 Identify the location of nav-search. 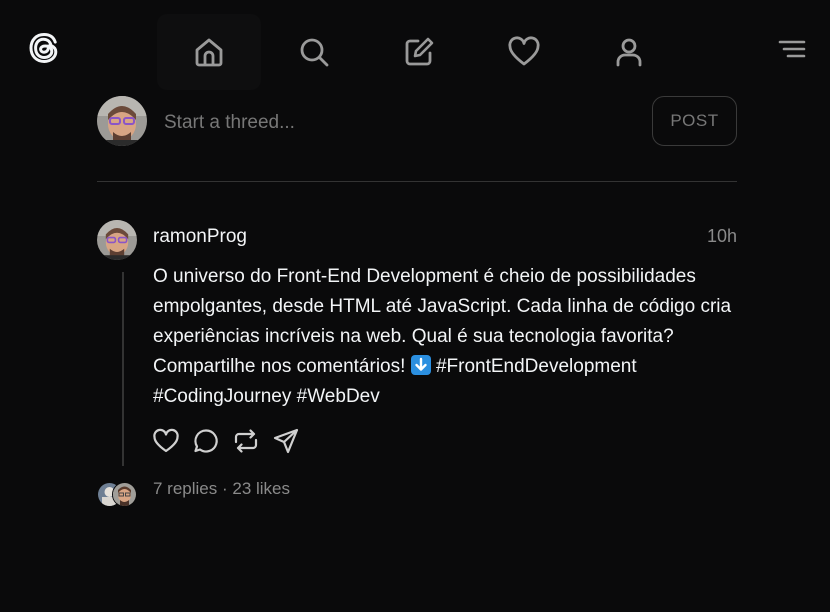
(314, 52).